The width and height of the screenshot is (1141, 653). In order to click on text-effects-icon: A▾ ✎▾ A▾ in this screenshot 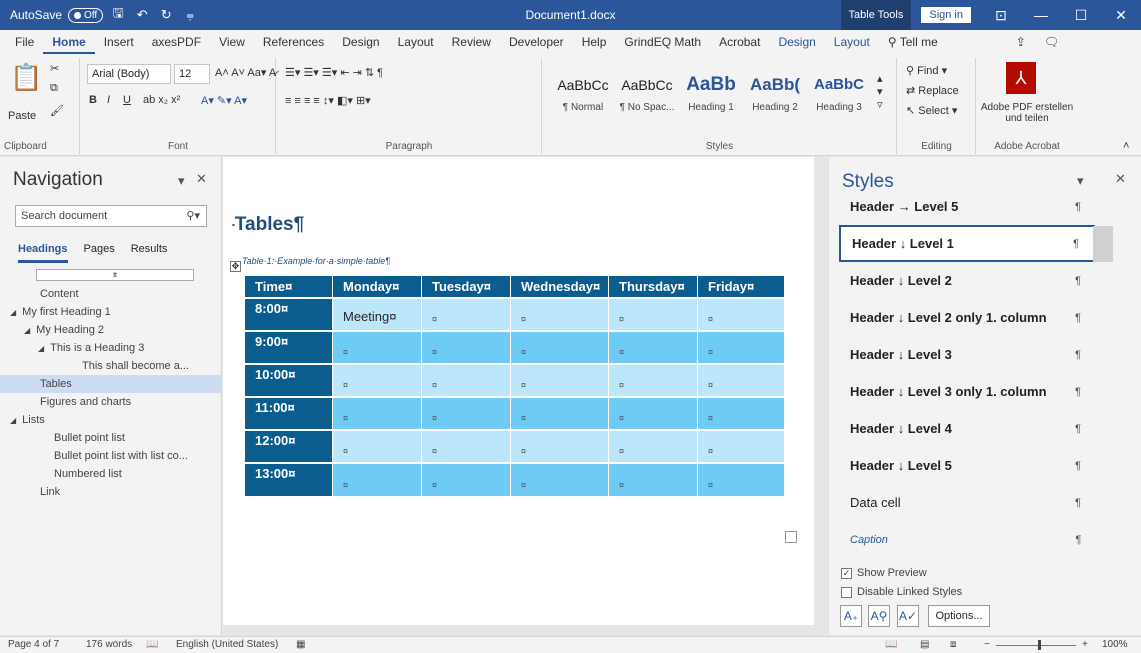, I will do `click(224, 100)`.